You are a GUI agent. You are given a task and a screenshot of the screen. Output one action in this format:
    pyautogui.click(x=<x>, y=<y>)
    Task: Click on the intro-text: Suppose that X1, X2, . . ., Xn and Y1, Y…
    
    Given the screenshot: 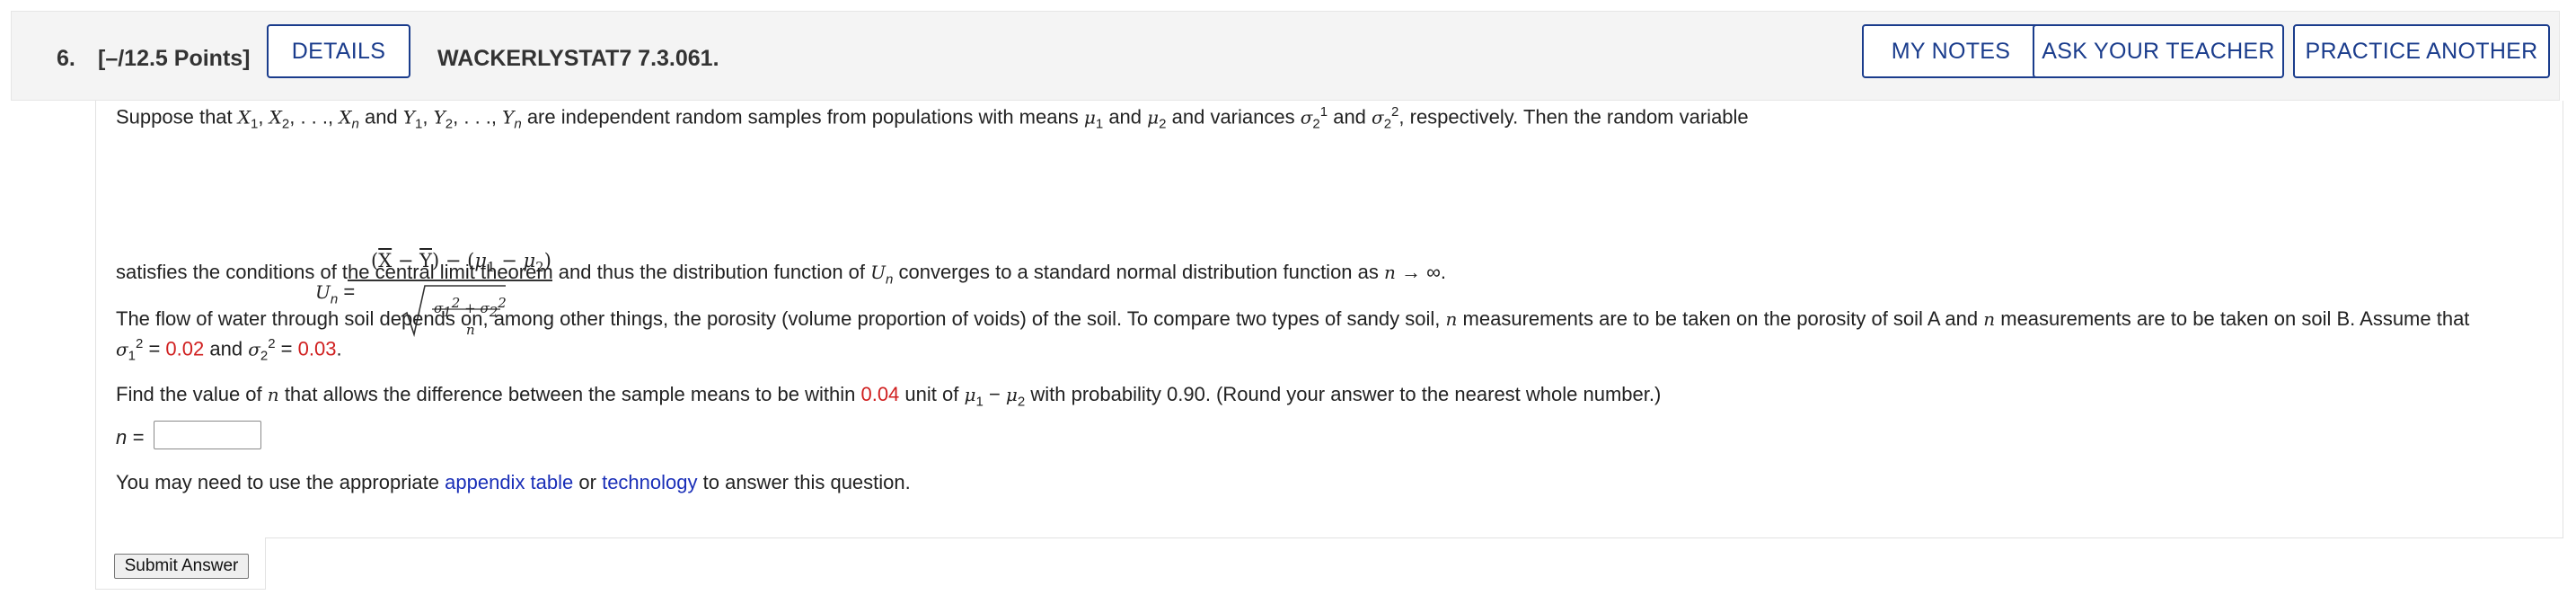 What is the action you would take?
    pyautogui.click(x=933, y=118)
    